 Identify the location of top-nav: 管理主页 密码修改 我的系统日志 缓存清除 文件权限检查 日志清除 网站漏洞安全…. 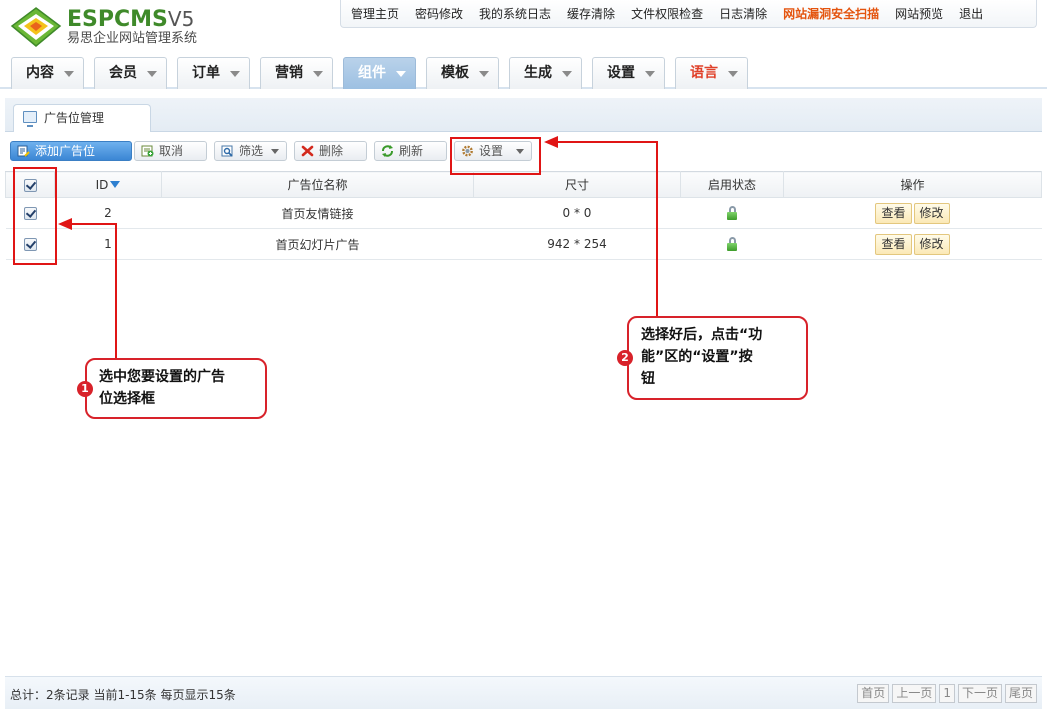
(688, 14).